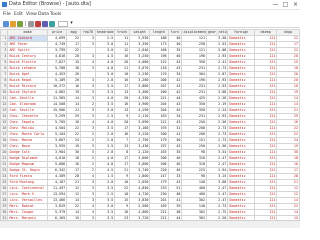 Image resolution: width=320 pixels, height=240 pixels. Describe the element at coordinates (31, 23) in the screenshot. I see `filter-icon` at that location.